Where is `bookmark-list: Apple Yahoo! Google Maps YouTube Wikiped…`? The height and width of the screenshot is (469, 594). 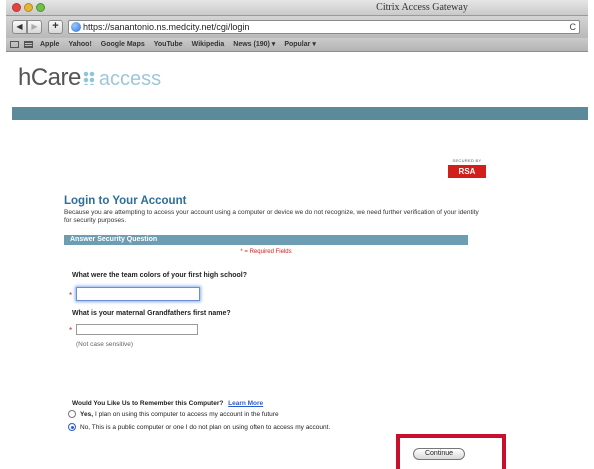
bookmark-list: Apple Yahoo! Google Maps YouTube Wikiped… is located at coordinates (178, 44).